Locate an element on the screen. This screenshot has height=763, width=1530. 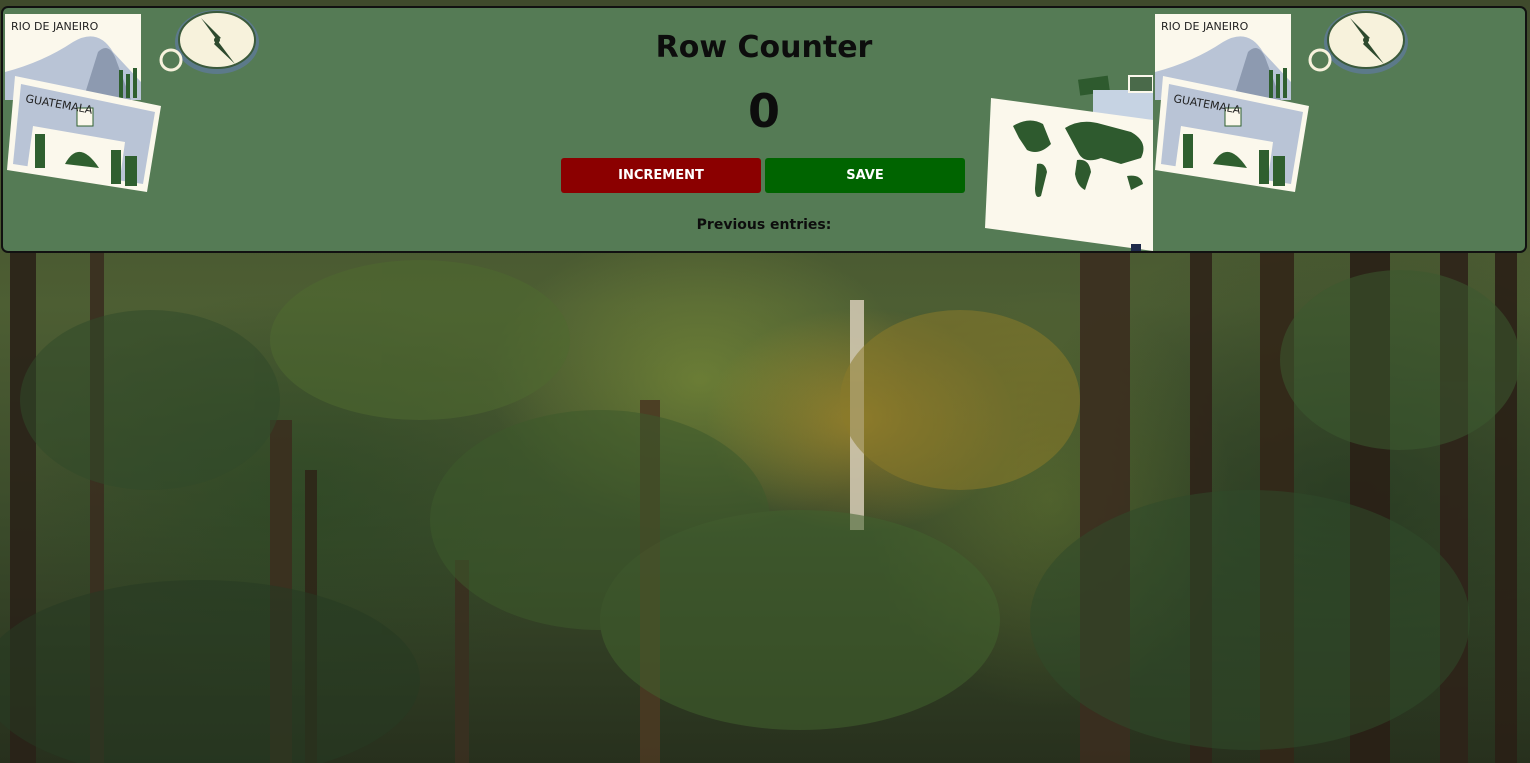
page-title: Row Counter is located at coordinates (764, 47).